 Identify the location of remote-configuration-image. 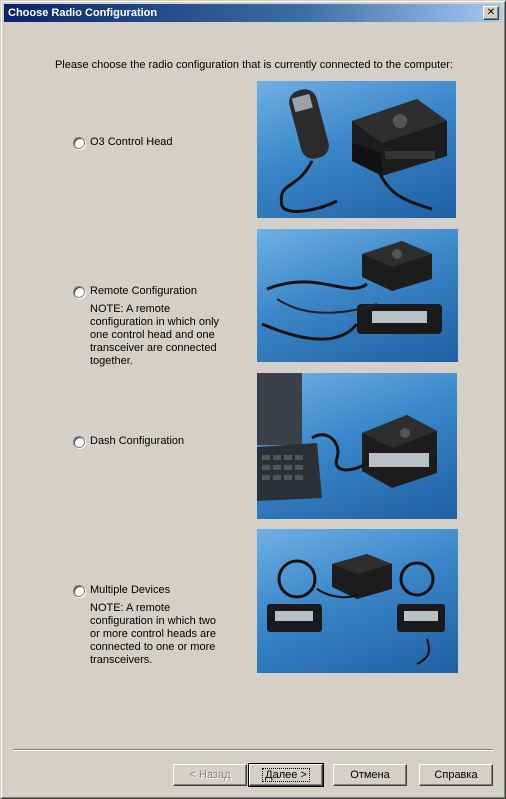
(357, 295).